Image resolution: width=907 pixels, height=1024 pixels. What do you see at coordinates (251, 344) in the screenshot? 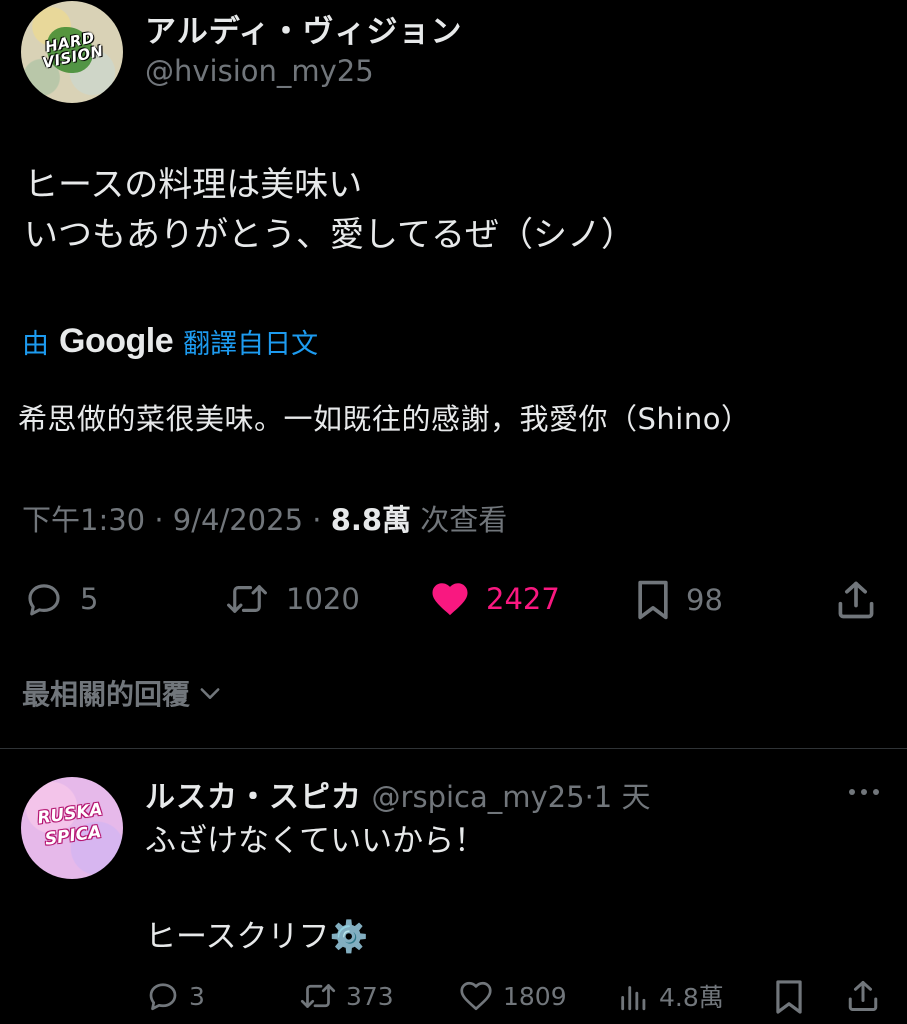
I see `translation-suffix: 翻譯自日文` at bounding box center [251, 344].